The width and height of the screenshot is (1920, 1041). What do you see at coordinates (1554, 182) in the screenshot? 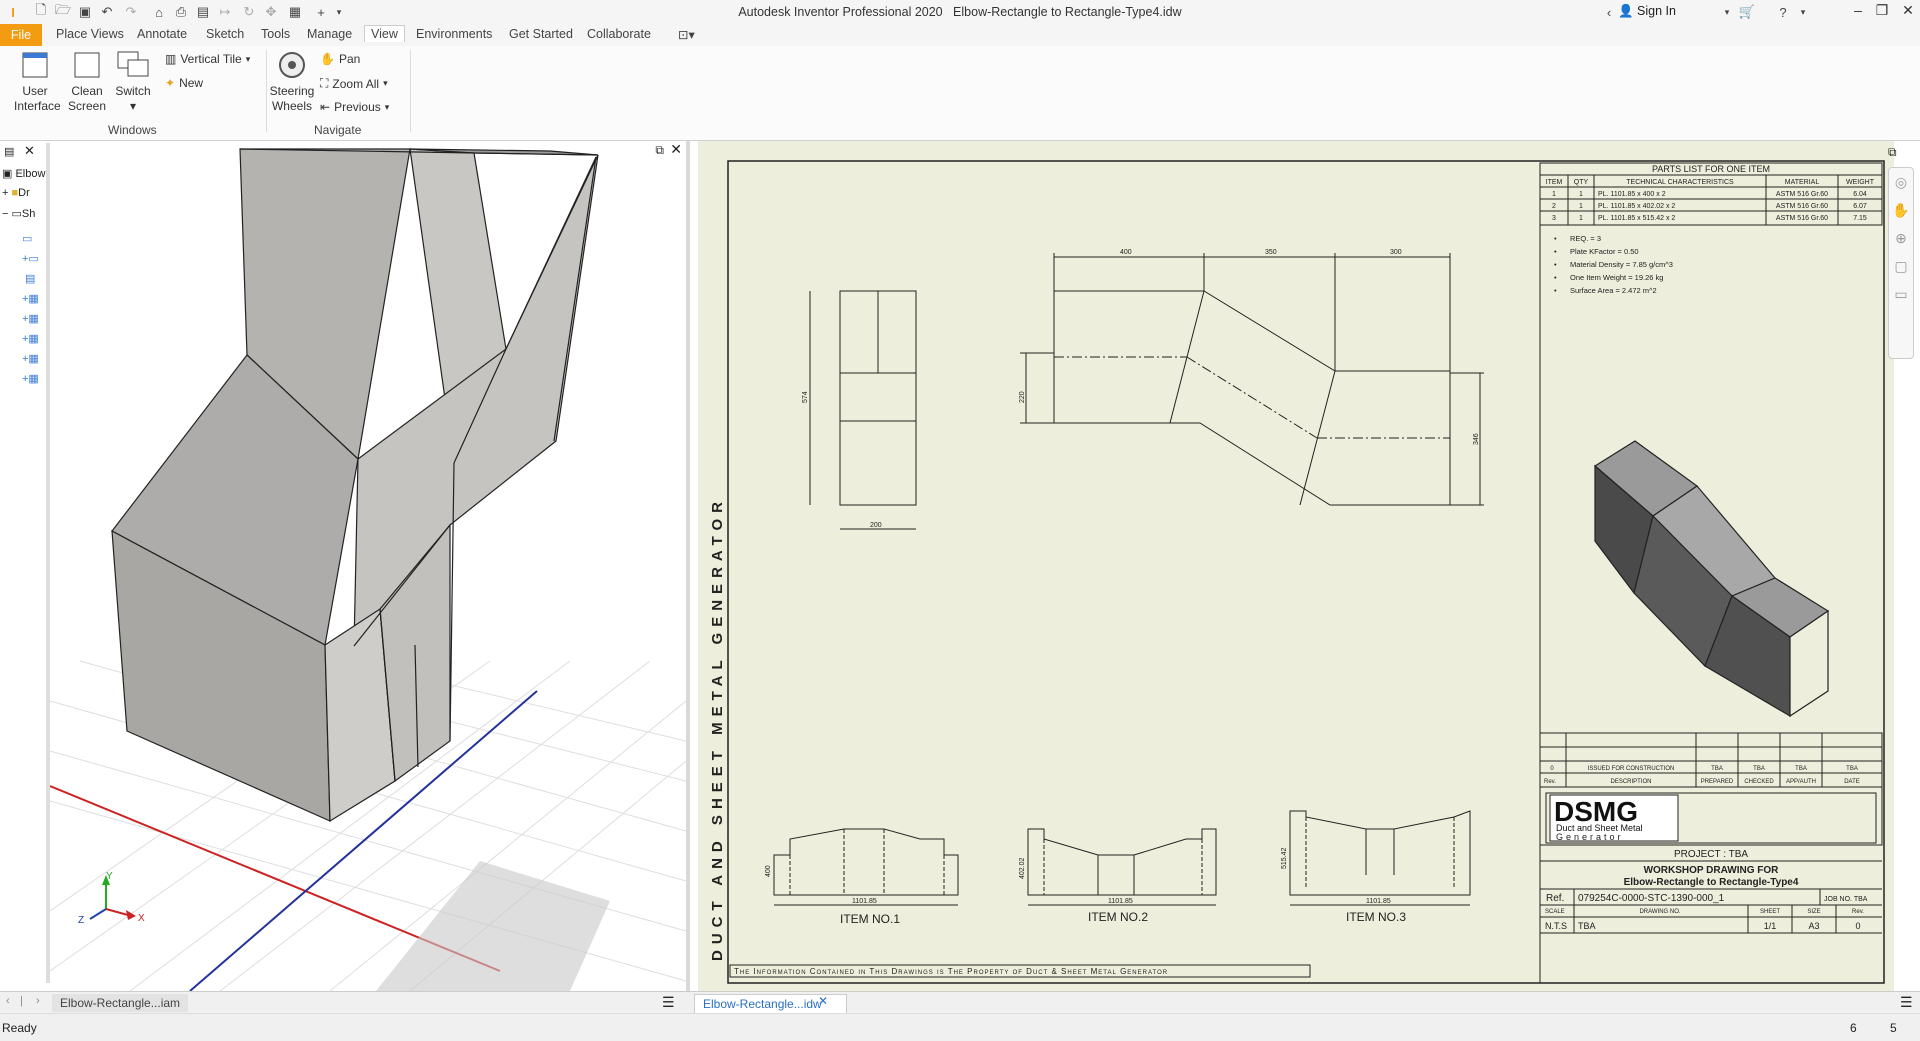
I see `parts-header-item: ITEM` at bounding box center [1554, 182].